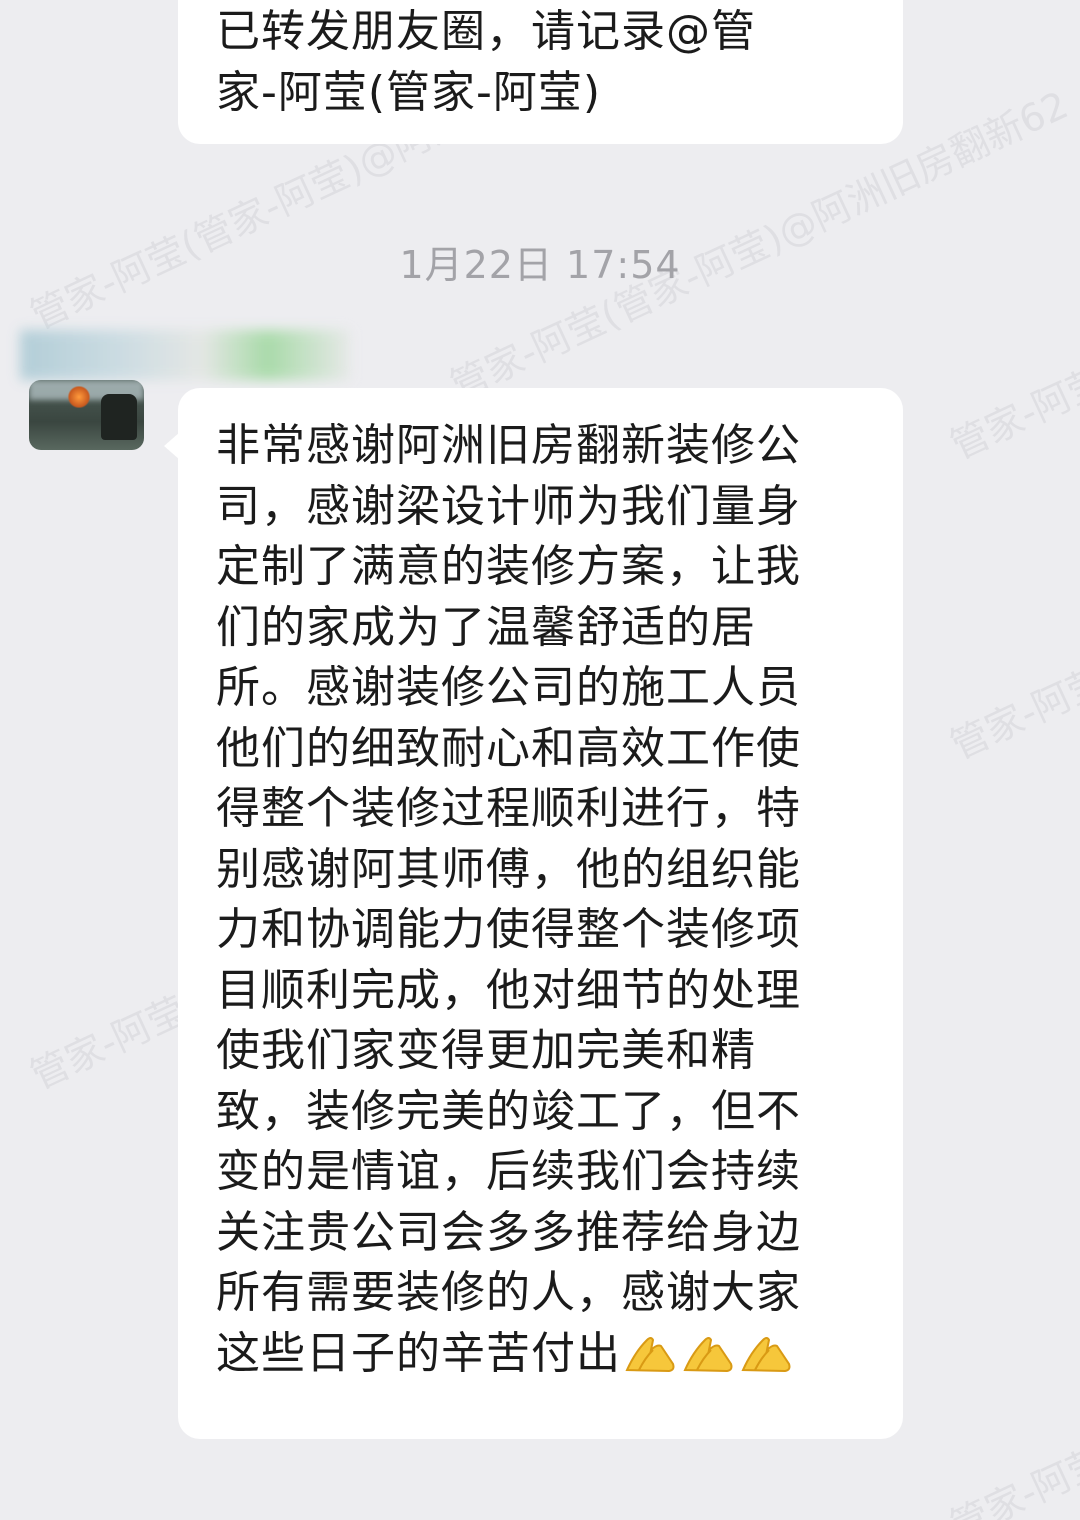 The height and width of the screenshot is (1520, 1080). I want to click on message-line: 非常感谢阿洲旧房翻新装修公, so click(508, 445).